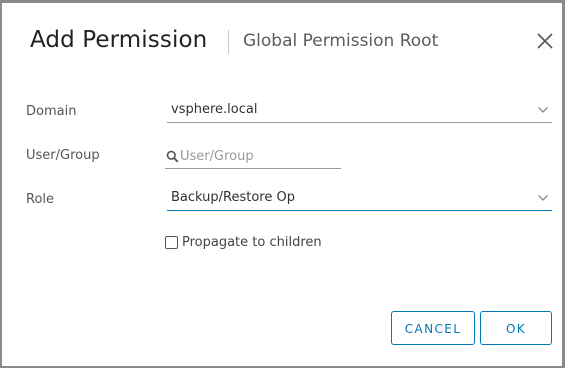 This screenshot has height=368, width=565. I want to click on user-group-search, so click(253, 157).